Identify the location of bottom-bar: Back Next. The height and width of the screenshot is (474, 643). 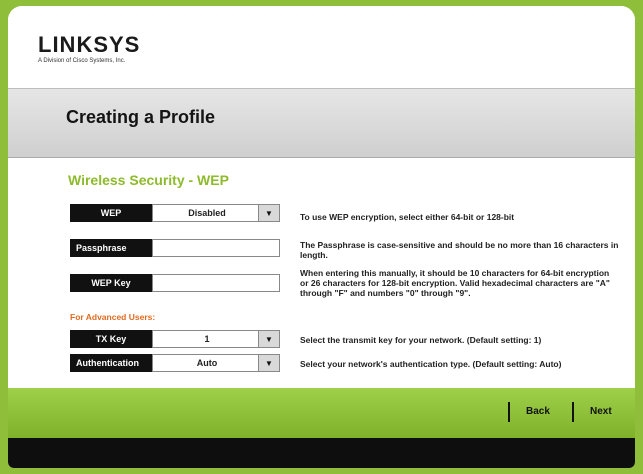
(321, 413).